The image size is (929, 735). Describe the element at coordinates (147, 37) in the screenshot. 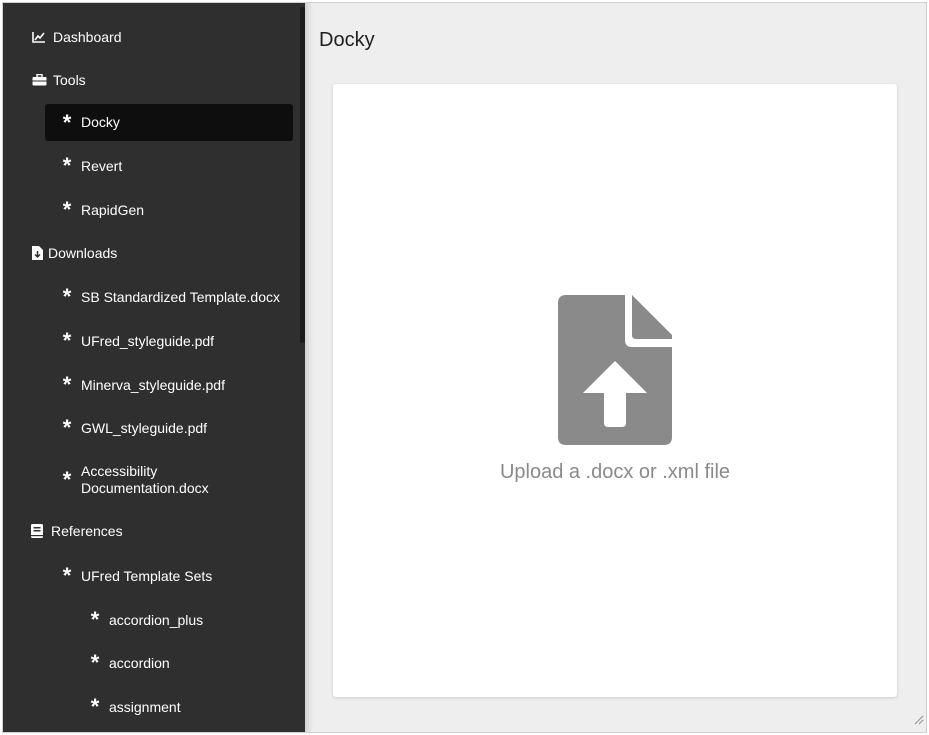

I see `sidebar-item-dashboard: Dashboard` at that location.